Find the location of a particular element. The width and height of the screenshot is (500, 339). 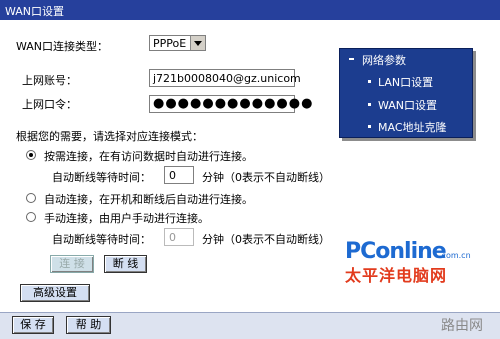

idle2-input: 0 is located at coordinates (179, 237).